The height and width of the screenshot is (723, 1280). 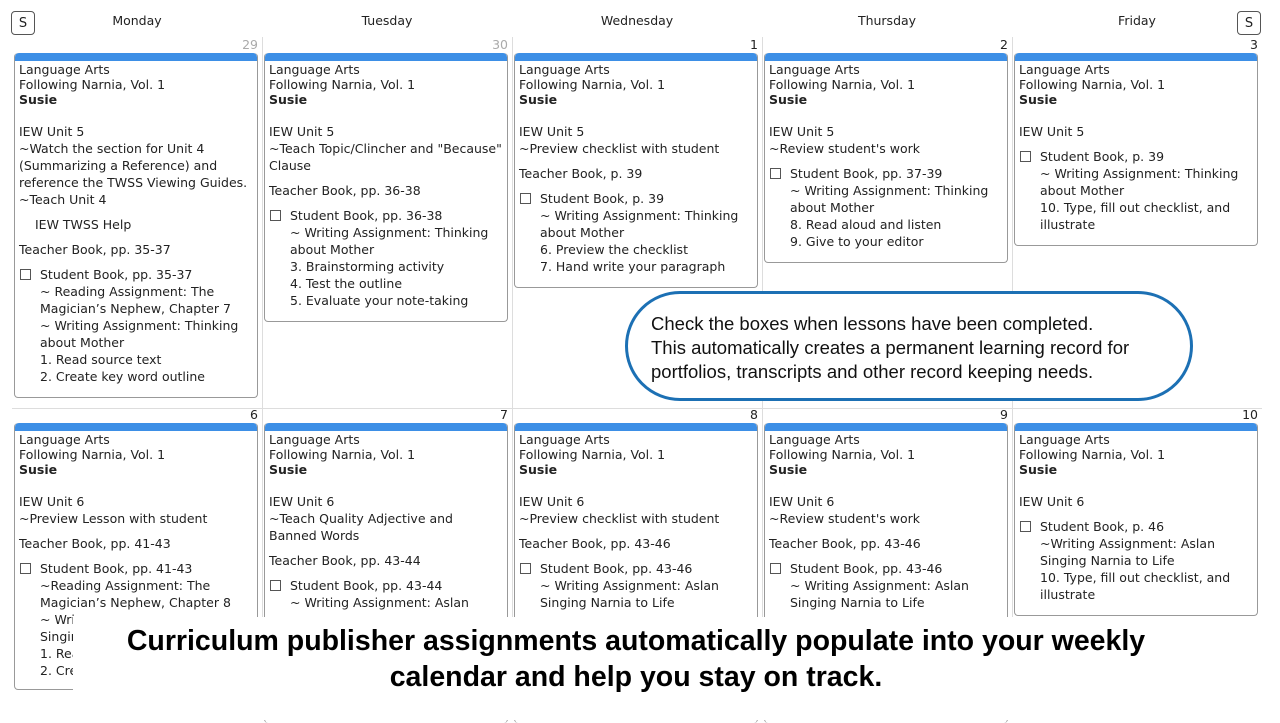 I want to click on assignment-detail: 2. Create key word outline, so click(x=122, y=376).